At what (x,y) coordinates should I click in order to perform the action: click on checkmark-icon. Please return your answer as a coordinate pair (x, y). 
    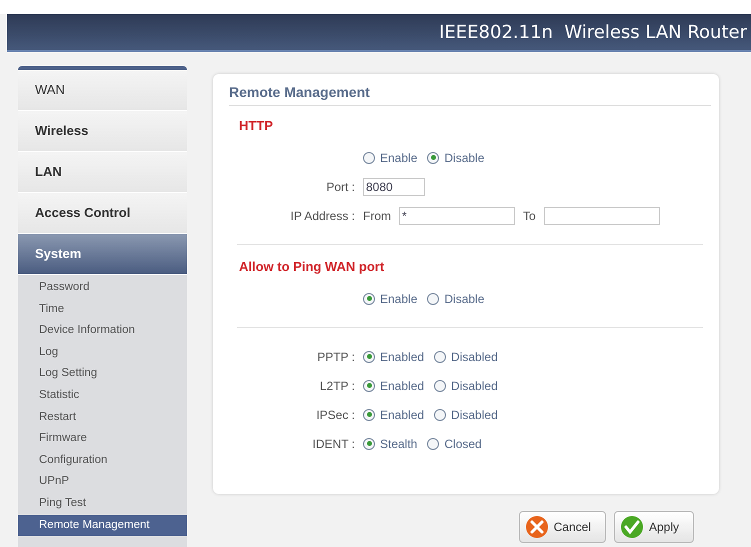
    Looking at the image, I should click on (632, 527).